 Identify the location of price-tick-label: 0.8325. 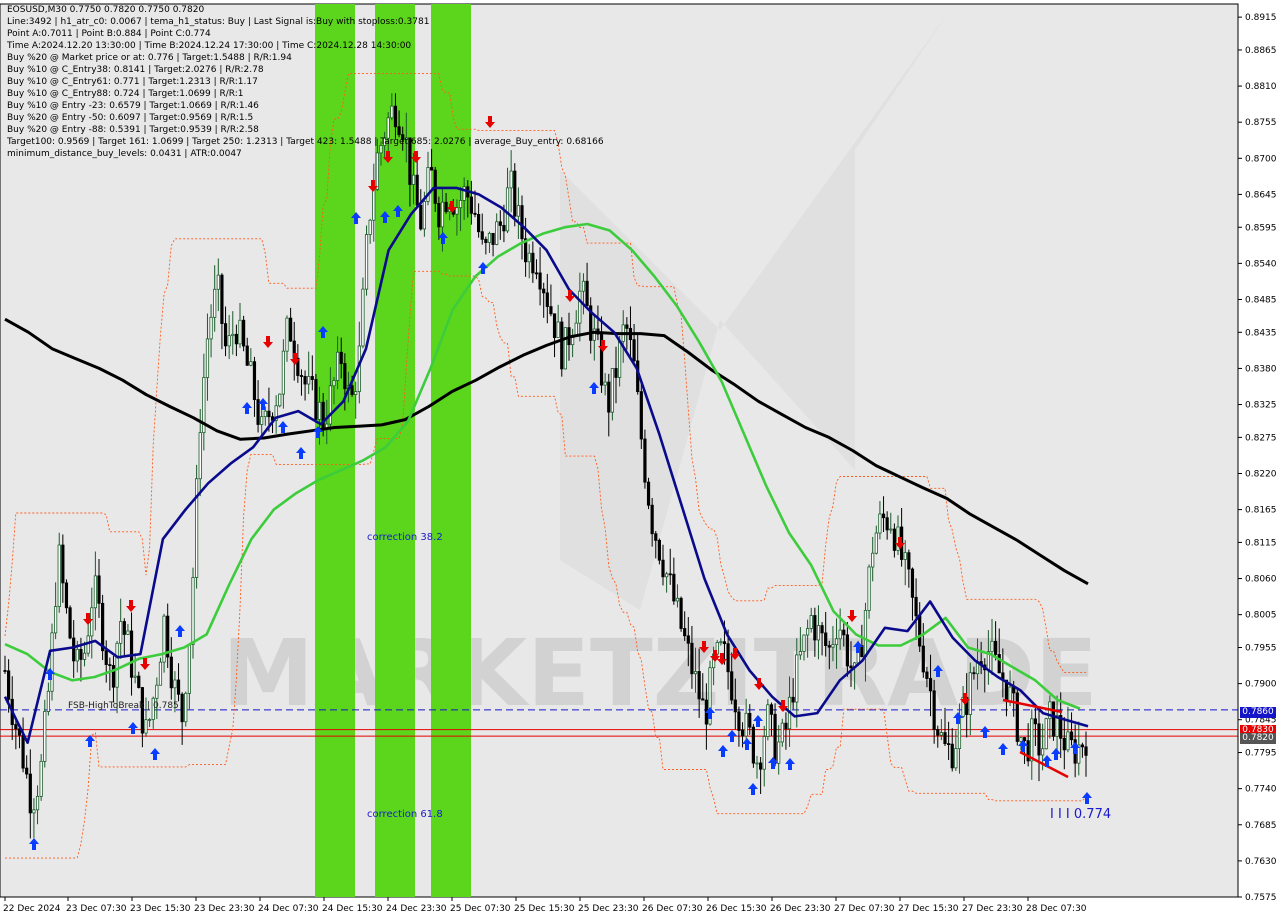
(1261, 406).